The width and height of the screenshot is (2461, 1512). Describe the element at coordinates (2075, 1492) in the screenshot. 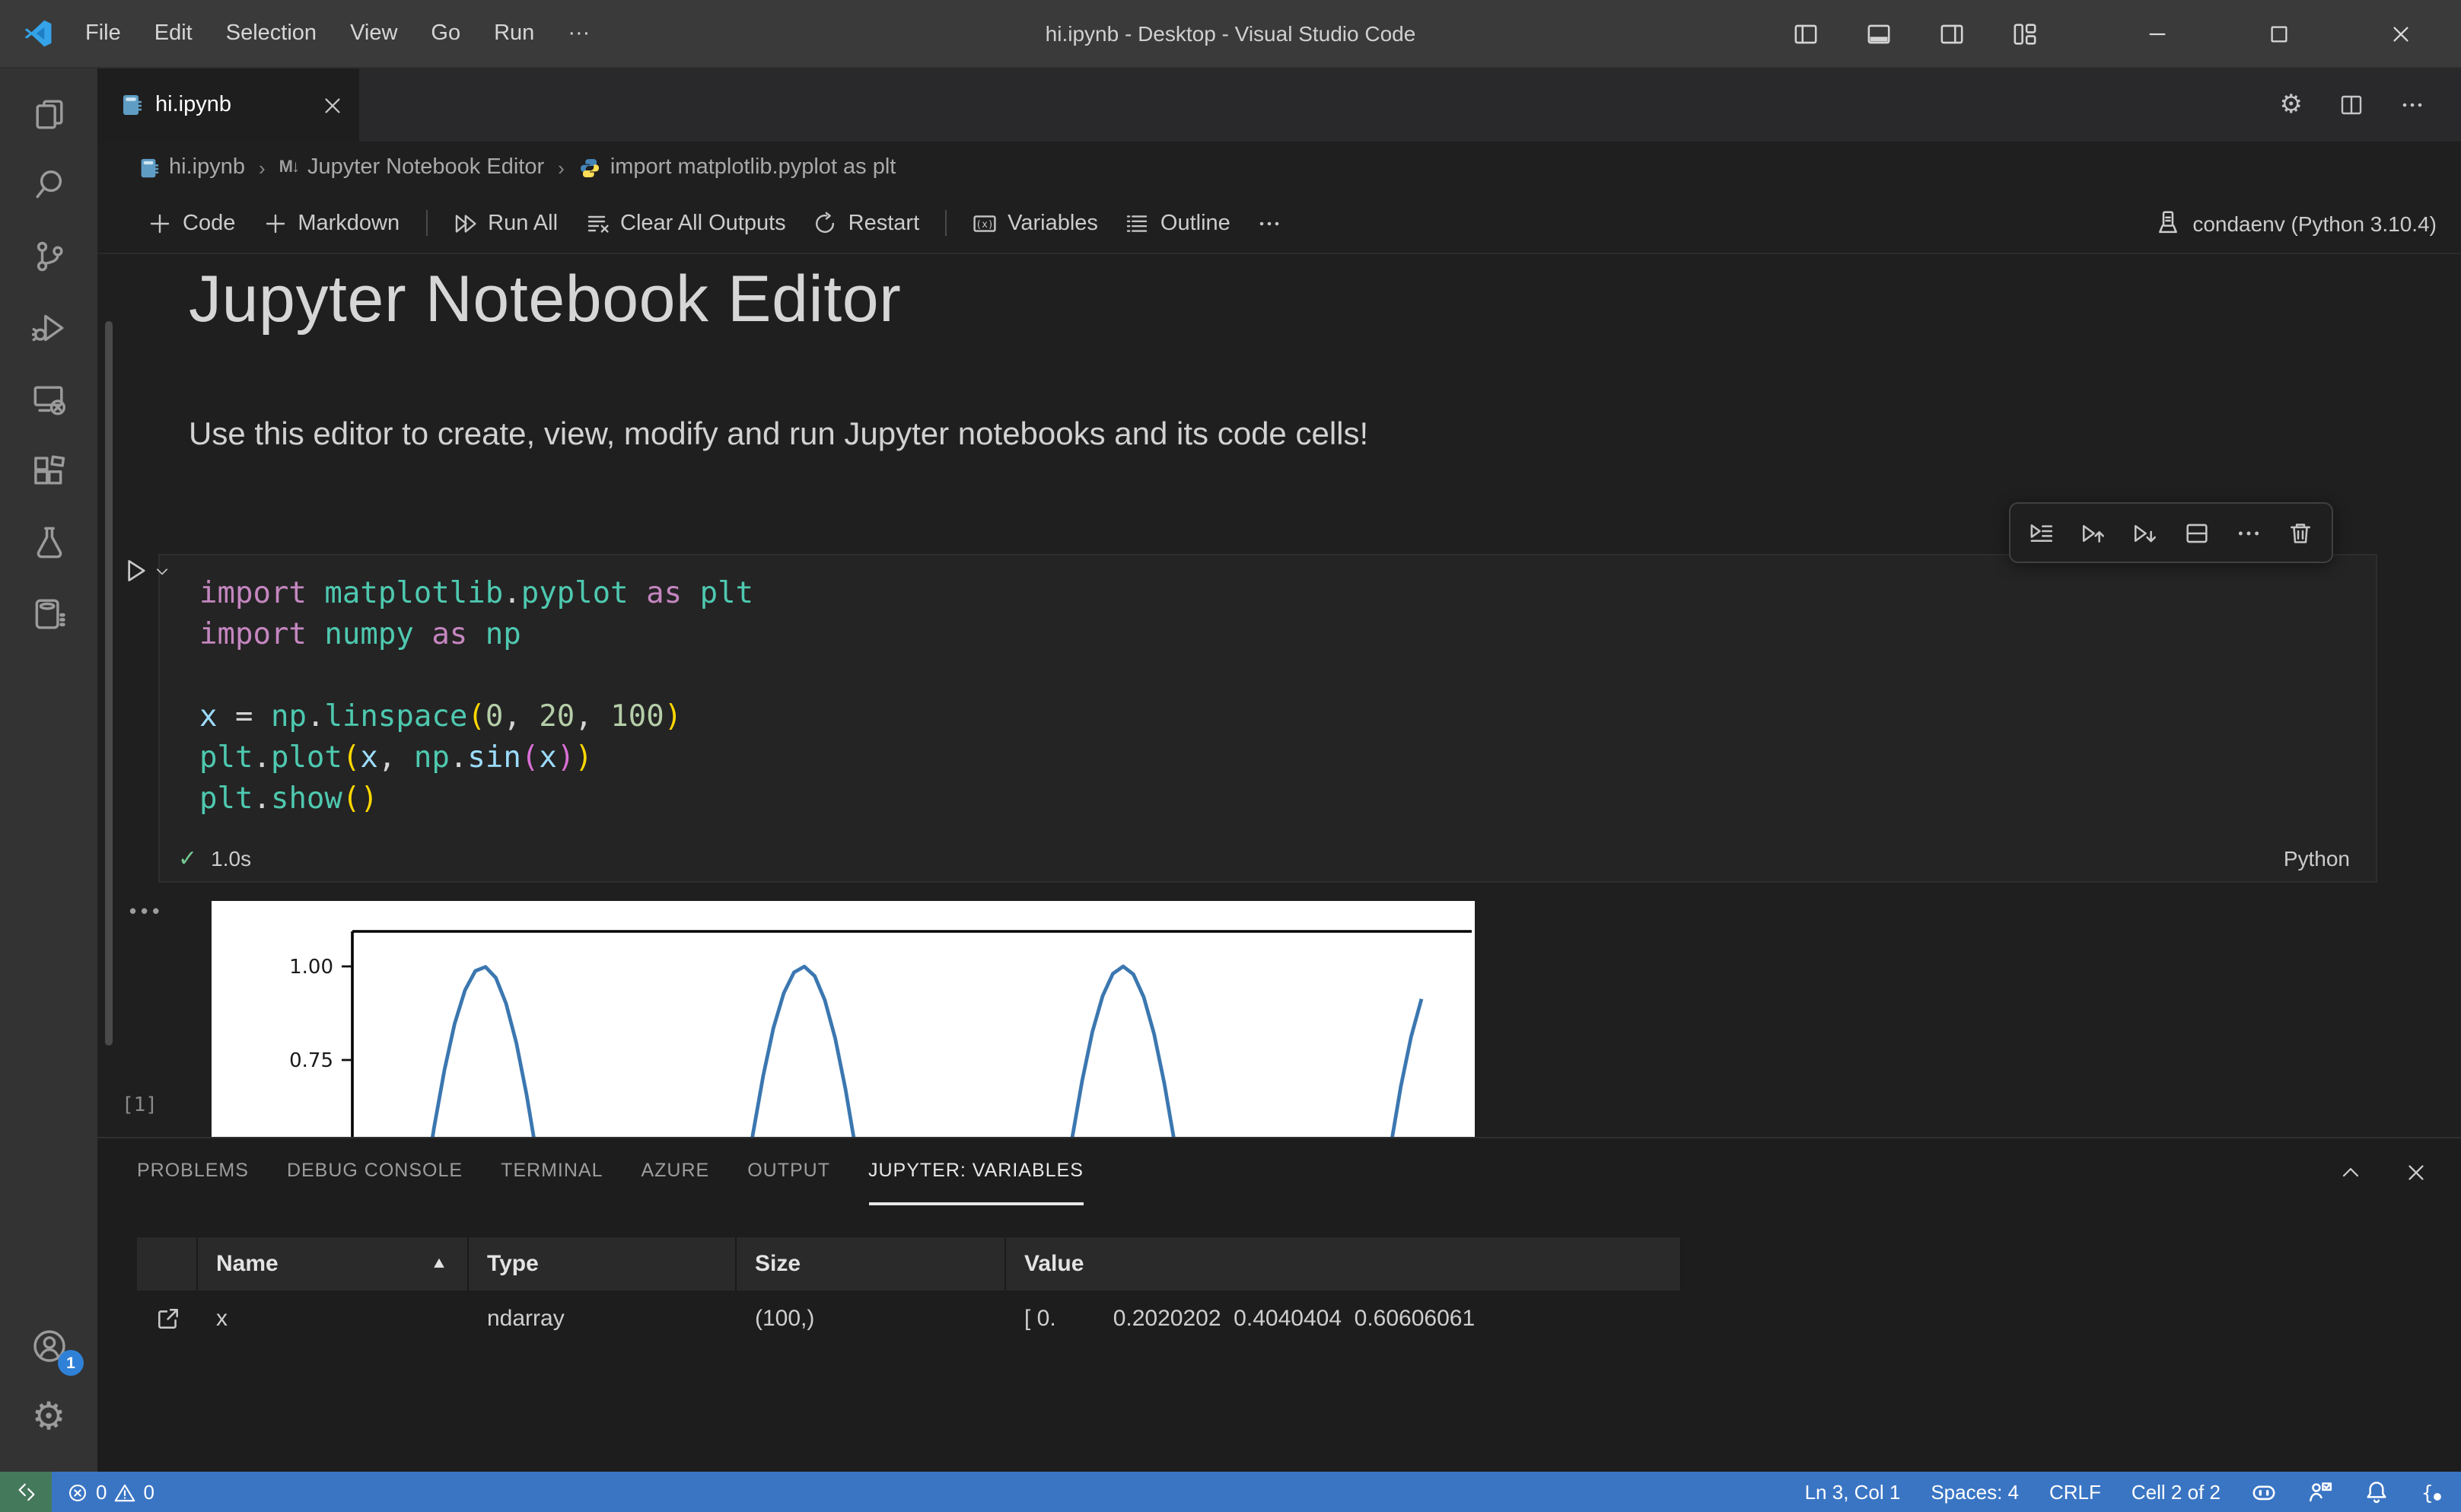

I see `status-end-of-line: CRLF` at that location.